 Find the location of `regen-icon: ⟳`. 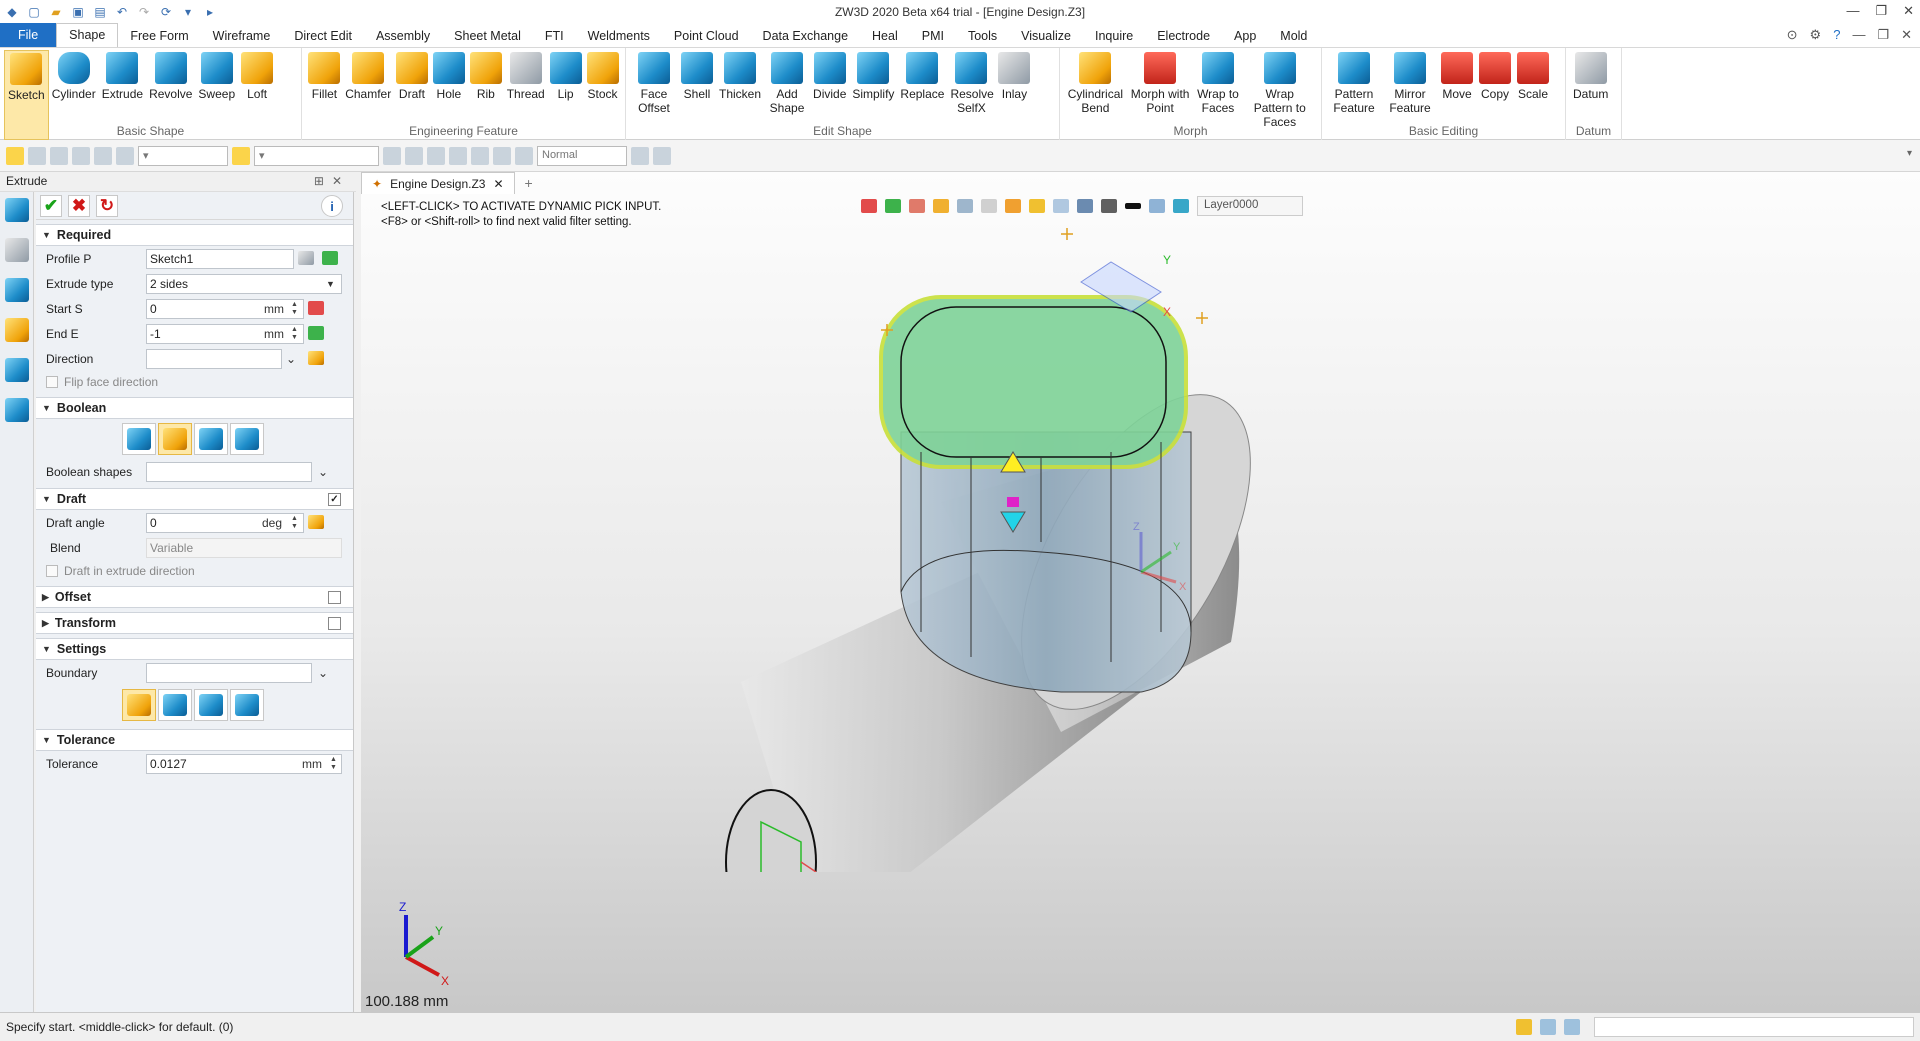

regen-icon: ⟳ is located at coordinates (166, 12).